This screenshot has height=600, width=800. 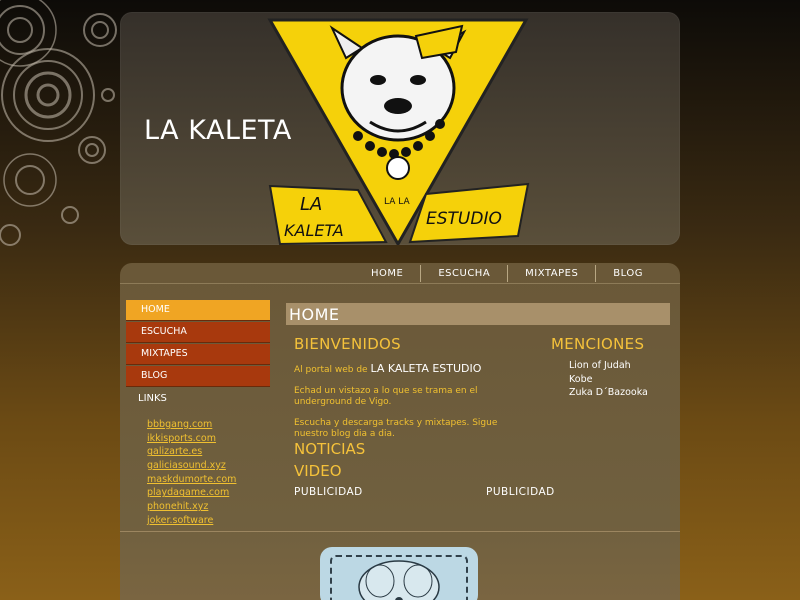 What do you see at coordinates (400, 531) in the screenshot?
I see `footer-divider` at bounding box center [400, 531].